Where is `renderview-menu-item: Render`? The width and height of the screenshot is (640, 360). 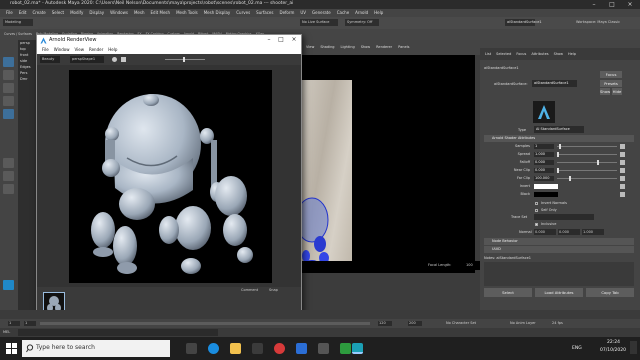
renderview-menu-item: Render is located at coordinates (96, 50).